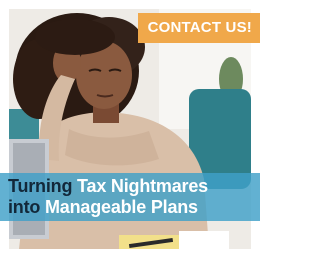  I want to click on headline-line2-light: Manageable Plans, so click(121, 207).